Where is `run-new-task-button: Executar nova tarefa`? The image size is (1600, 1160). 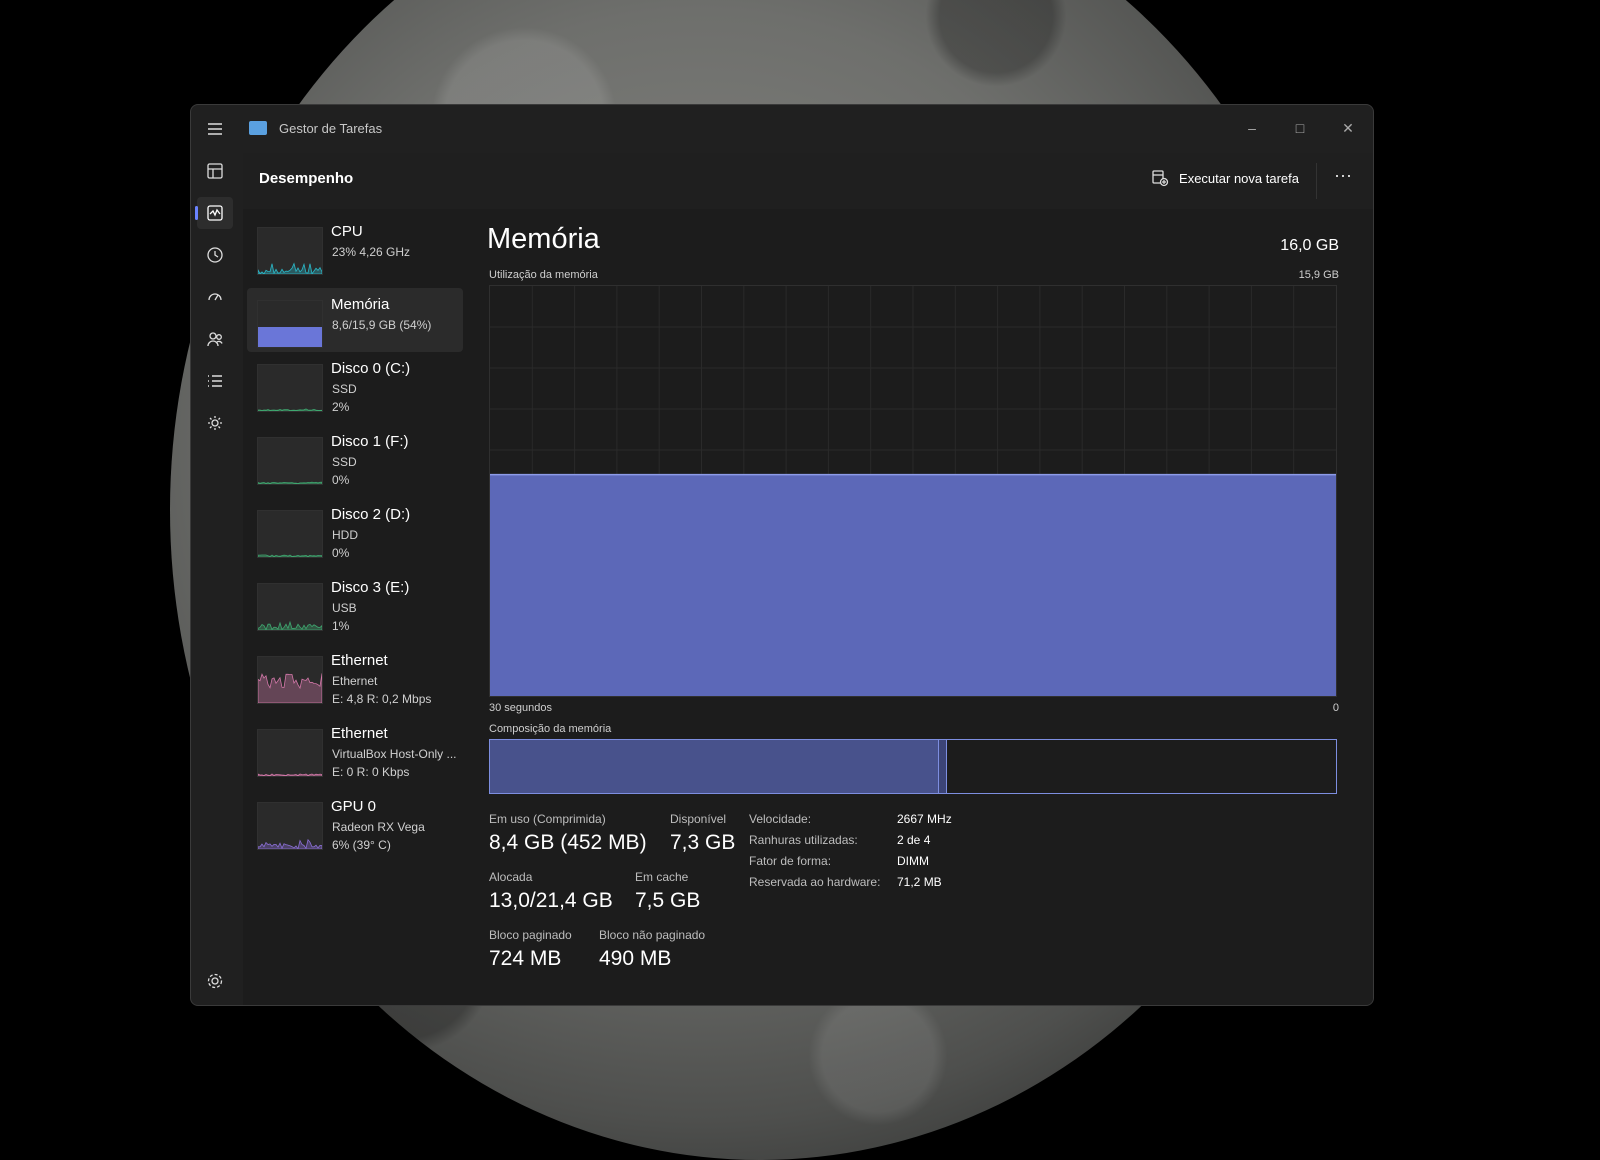
run-new-task-button: Executar nova tarefa is located at coordinates (1225, 178).